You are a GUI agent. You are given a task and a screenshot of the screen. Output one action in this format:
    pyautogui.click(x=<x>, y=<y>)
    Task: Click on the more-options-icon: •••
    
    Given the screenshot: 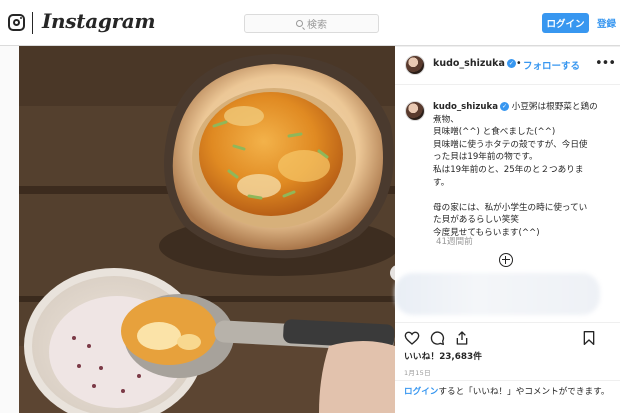 What is the action you would take?
    pyautogui.click(x=605, y=63)
    